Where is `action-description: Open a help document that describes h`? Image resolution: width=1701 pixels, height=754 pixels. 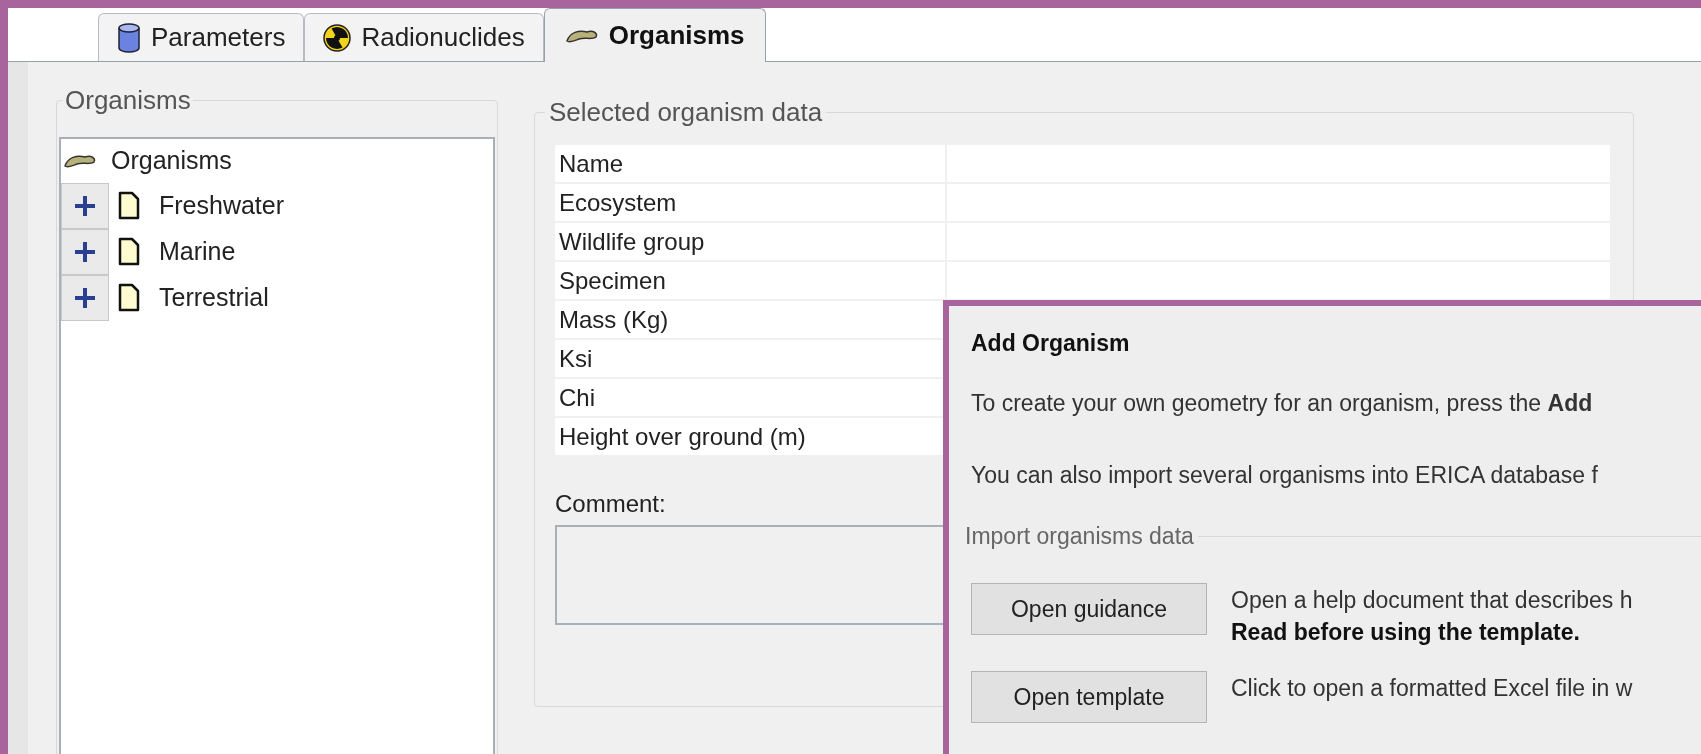 action-description: Open a help document that describes h is located at coordinates (1432, 600).